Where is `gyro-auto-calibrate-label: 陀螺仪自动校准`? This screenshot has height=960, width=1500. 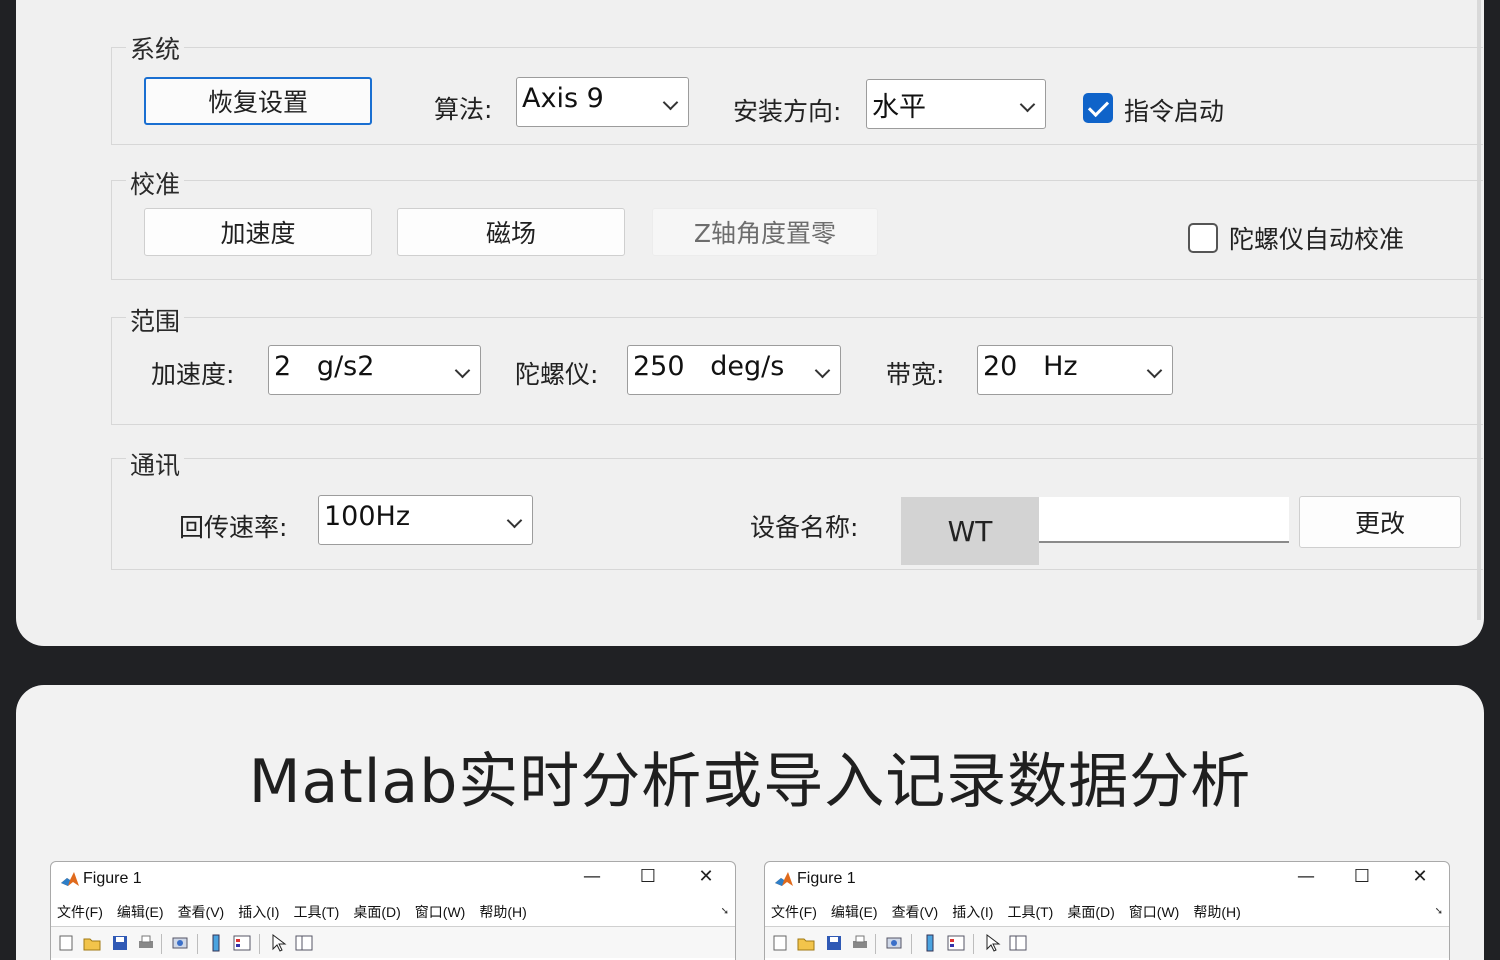
gyro-auto-calibrate-label: 陀螺仪自动校准 is located at coordinates (1317, 239).